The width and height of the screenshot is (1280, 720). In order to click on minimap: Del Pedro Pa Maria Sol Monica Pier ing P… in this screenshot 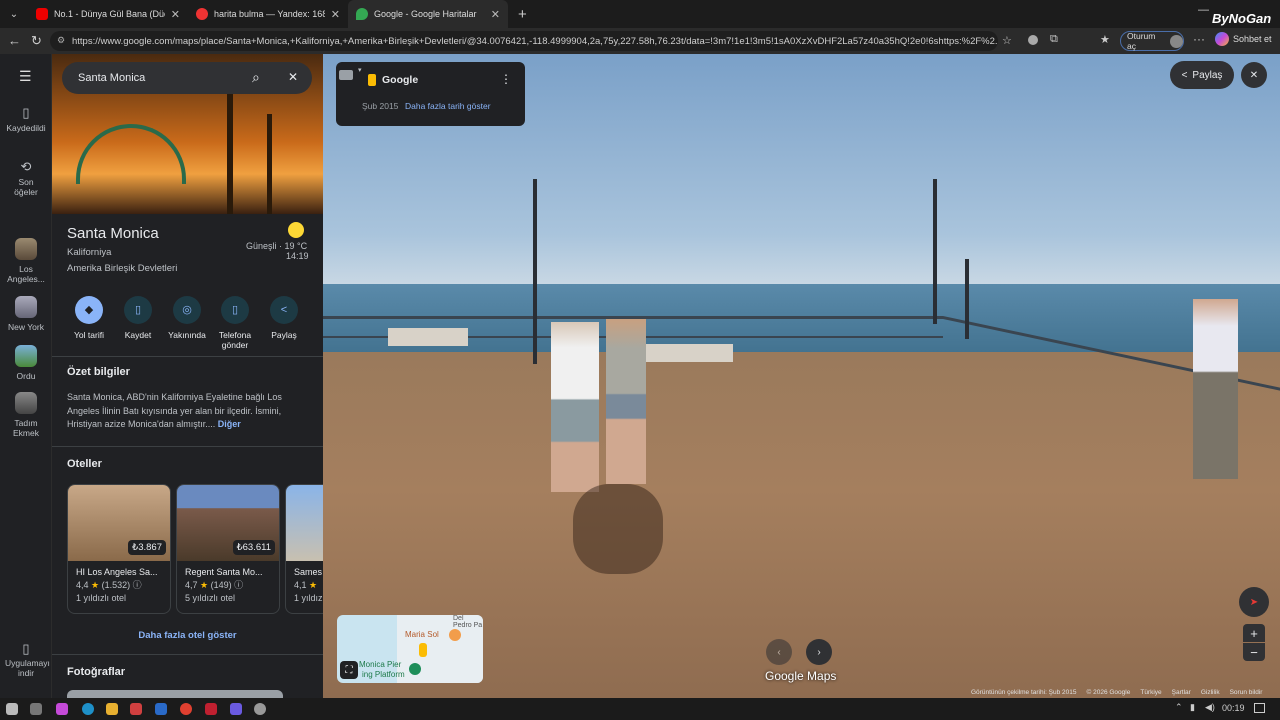, I will do `click(410, 649)`.